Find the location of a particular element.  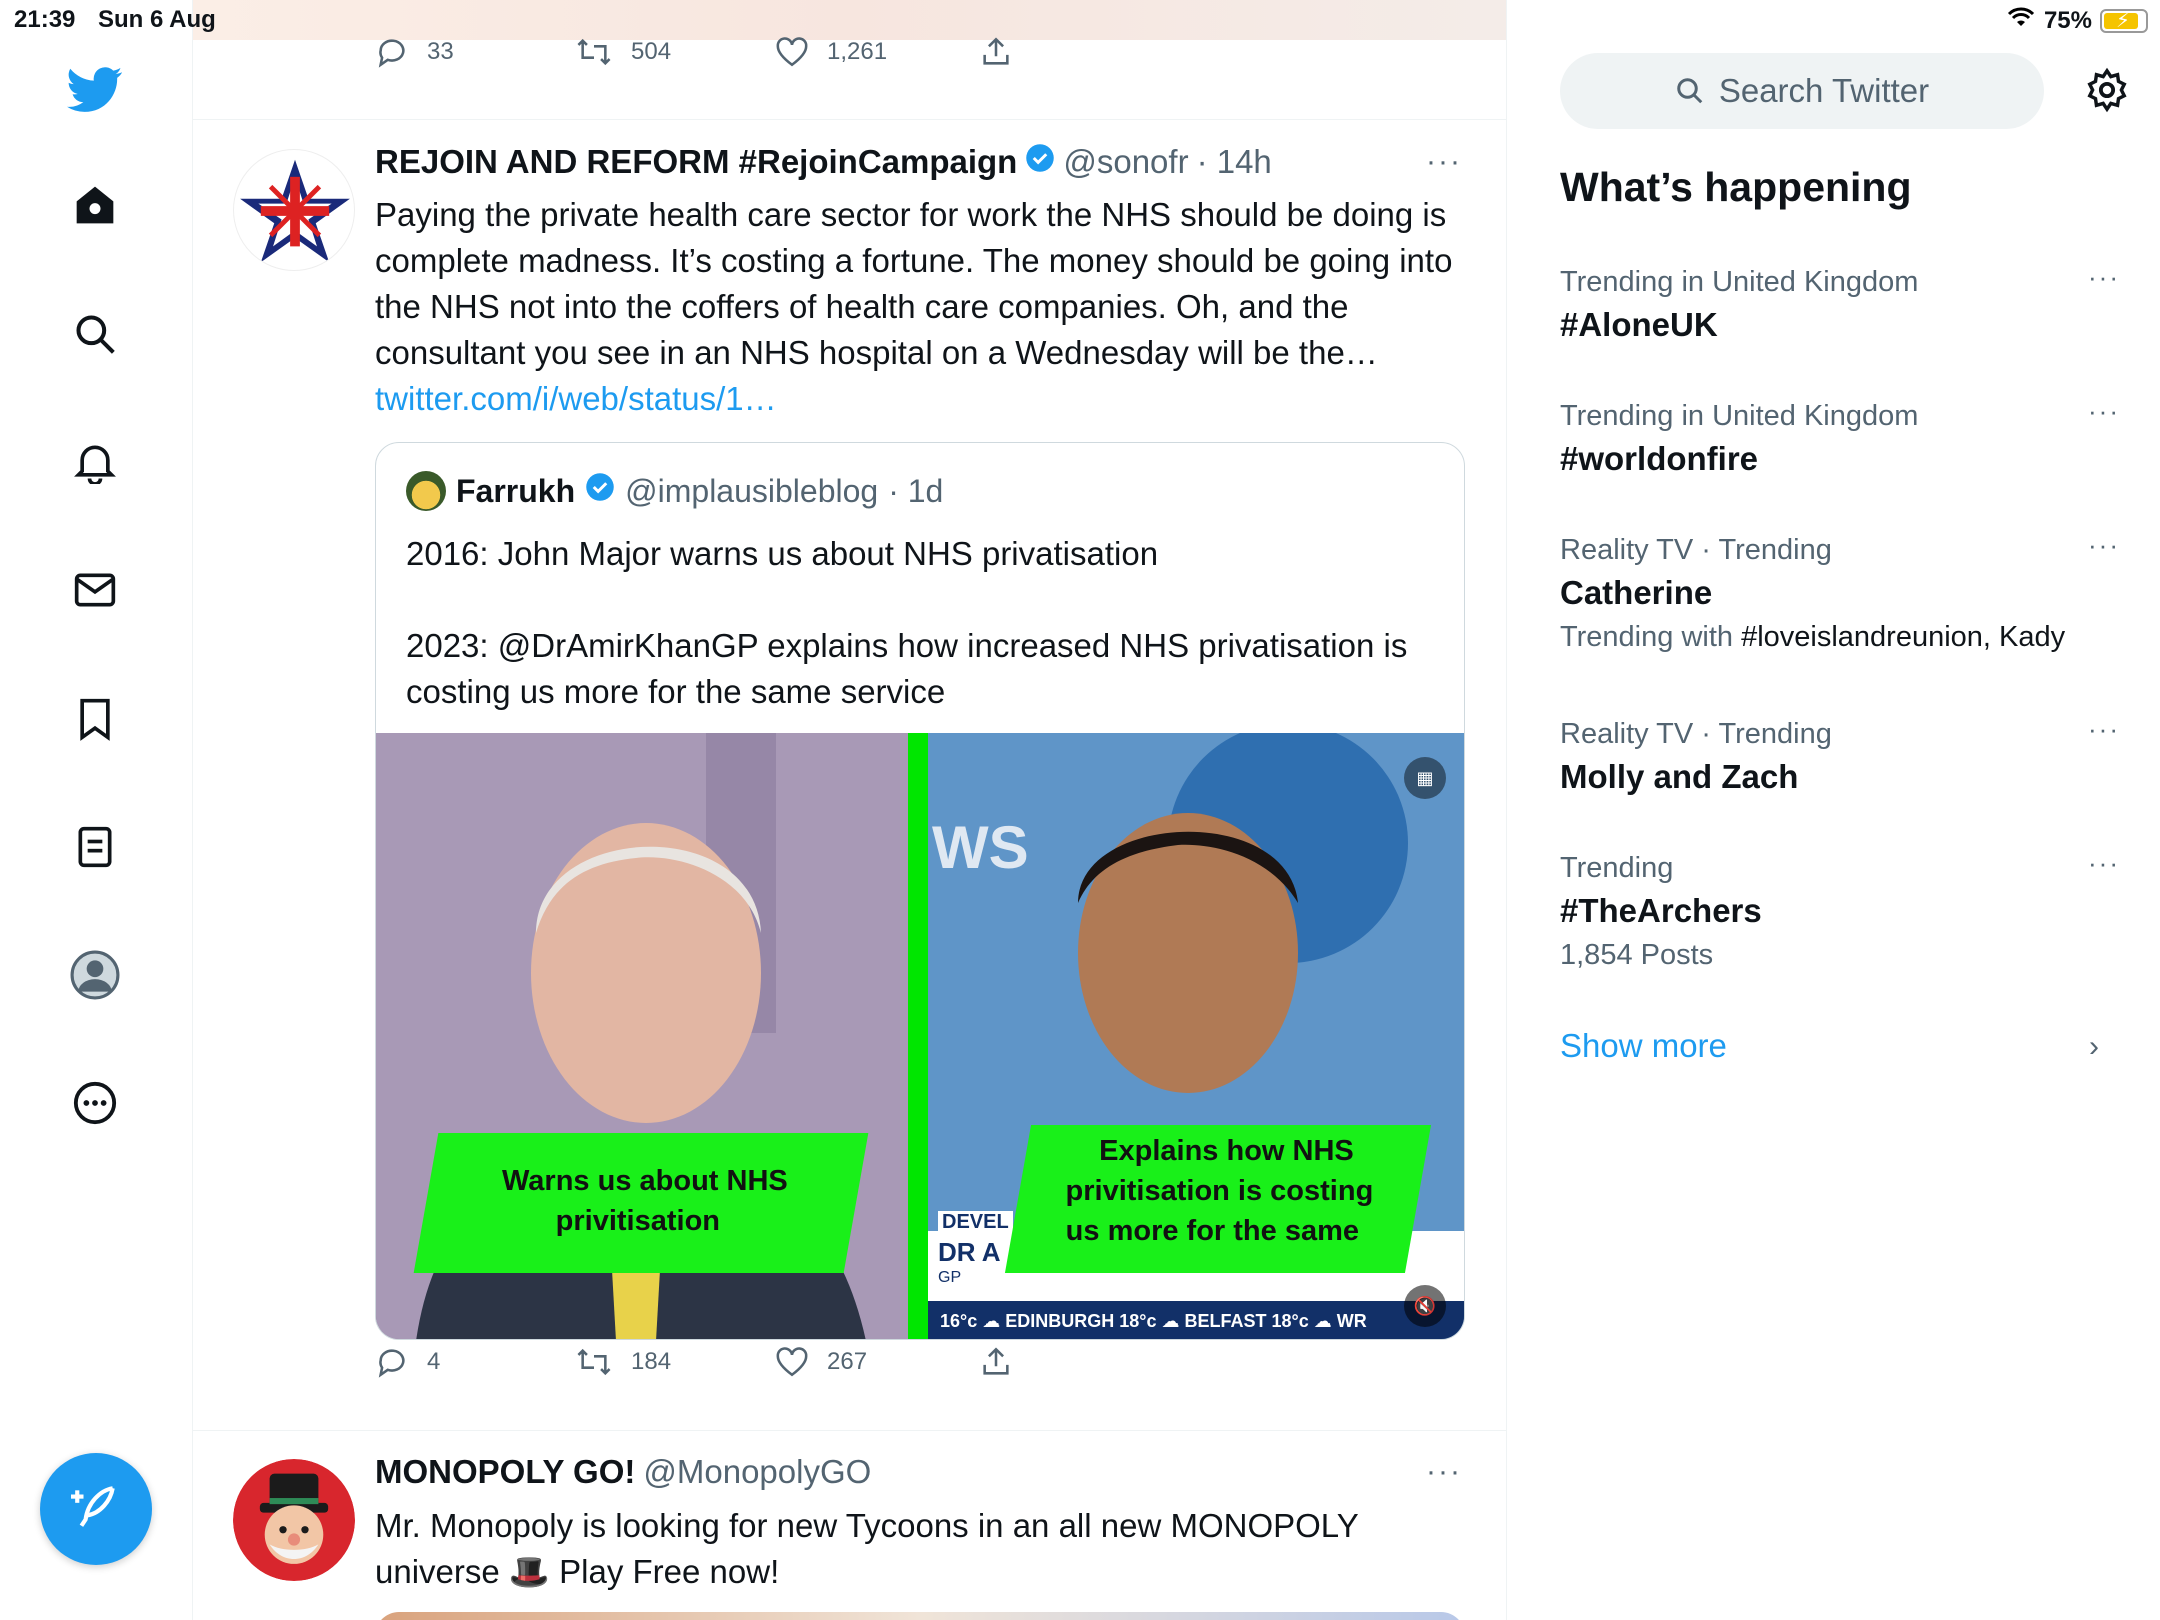

reply-icon is located at coordinates (391, 1363).